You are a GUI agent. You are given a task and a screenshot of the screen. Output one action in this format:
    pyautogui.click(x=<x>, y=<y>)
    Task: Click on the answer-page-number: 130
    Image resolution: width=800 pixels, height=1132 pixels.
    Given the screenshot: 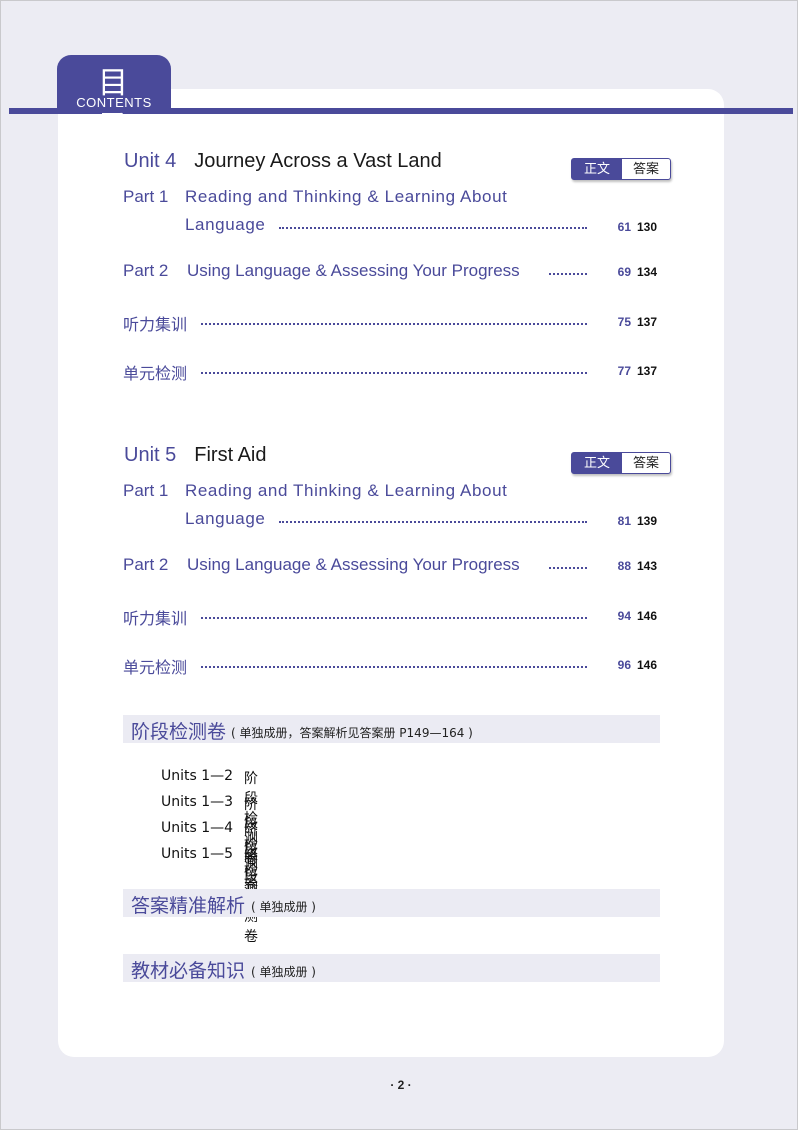 What is the action you would take?
    pyautogui.click(x=646, y=227)
    